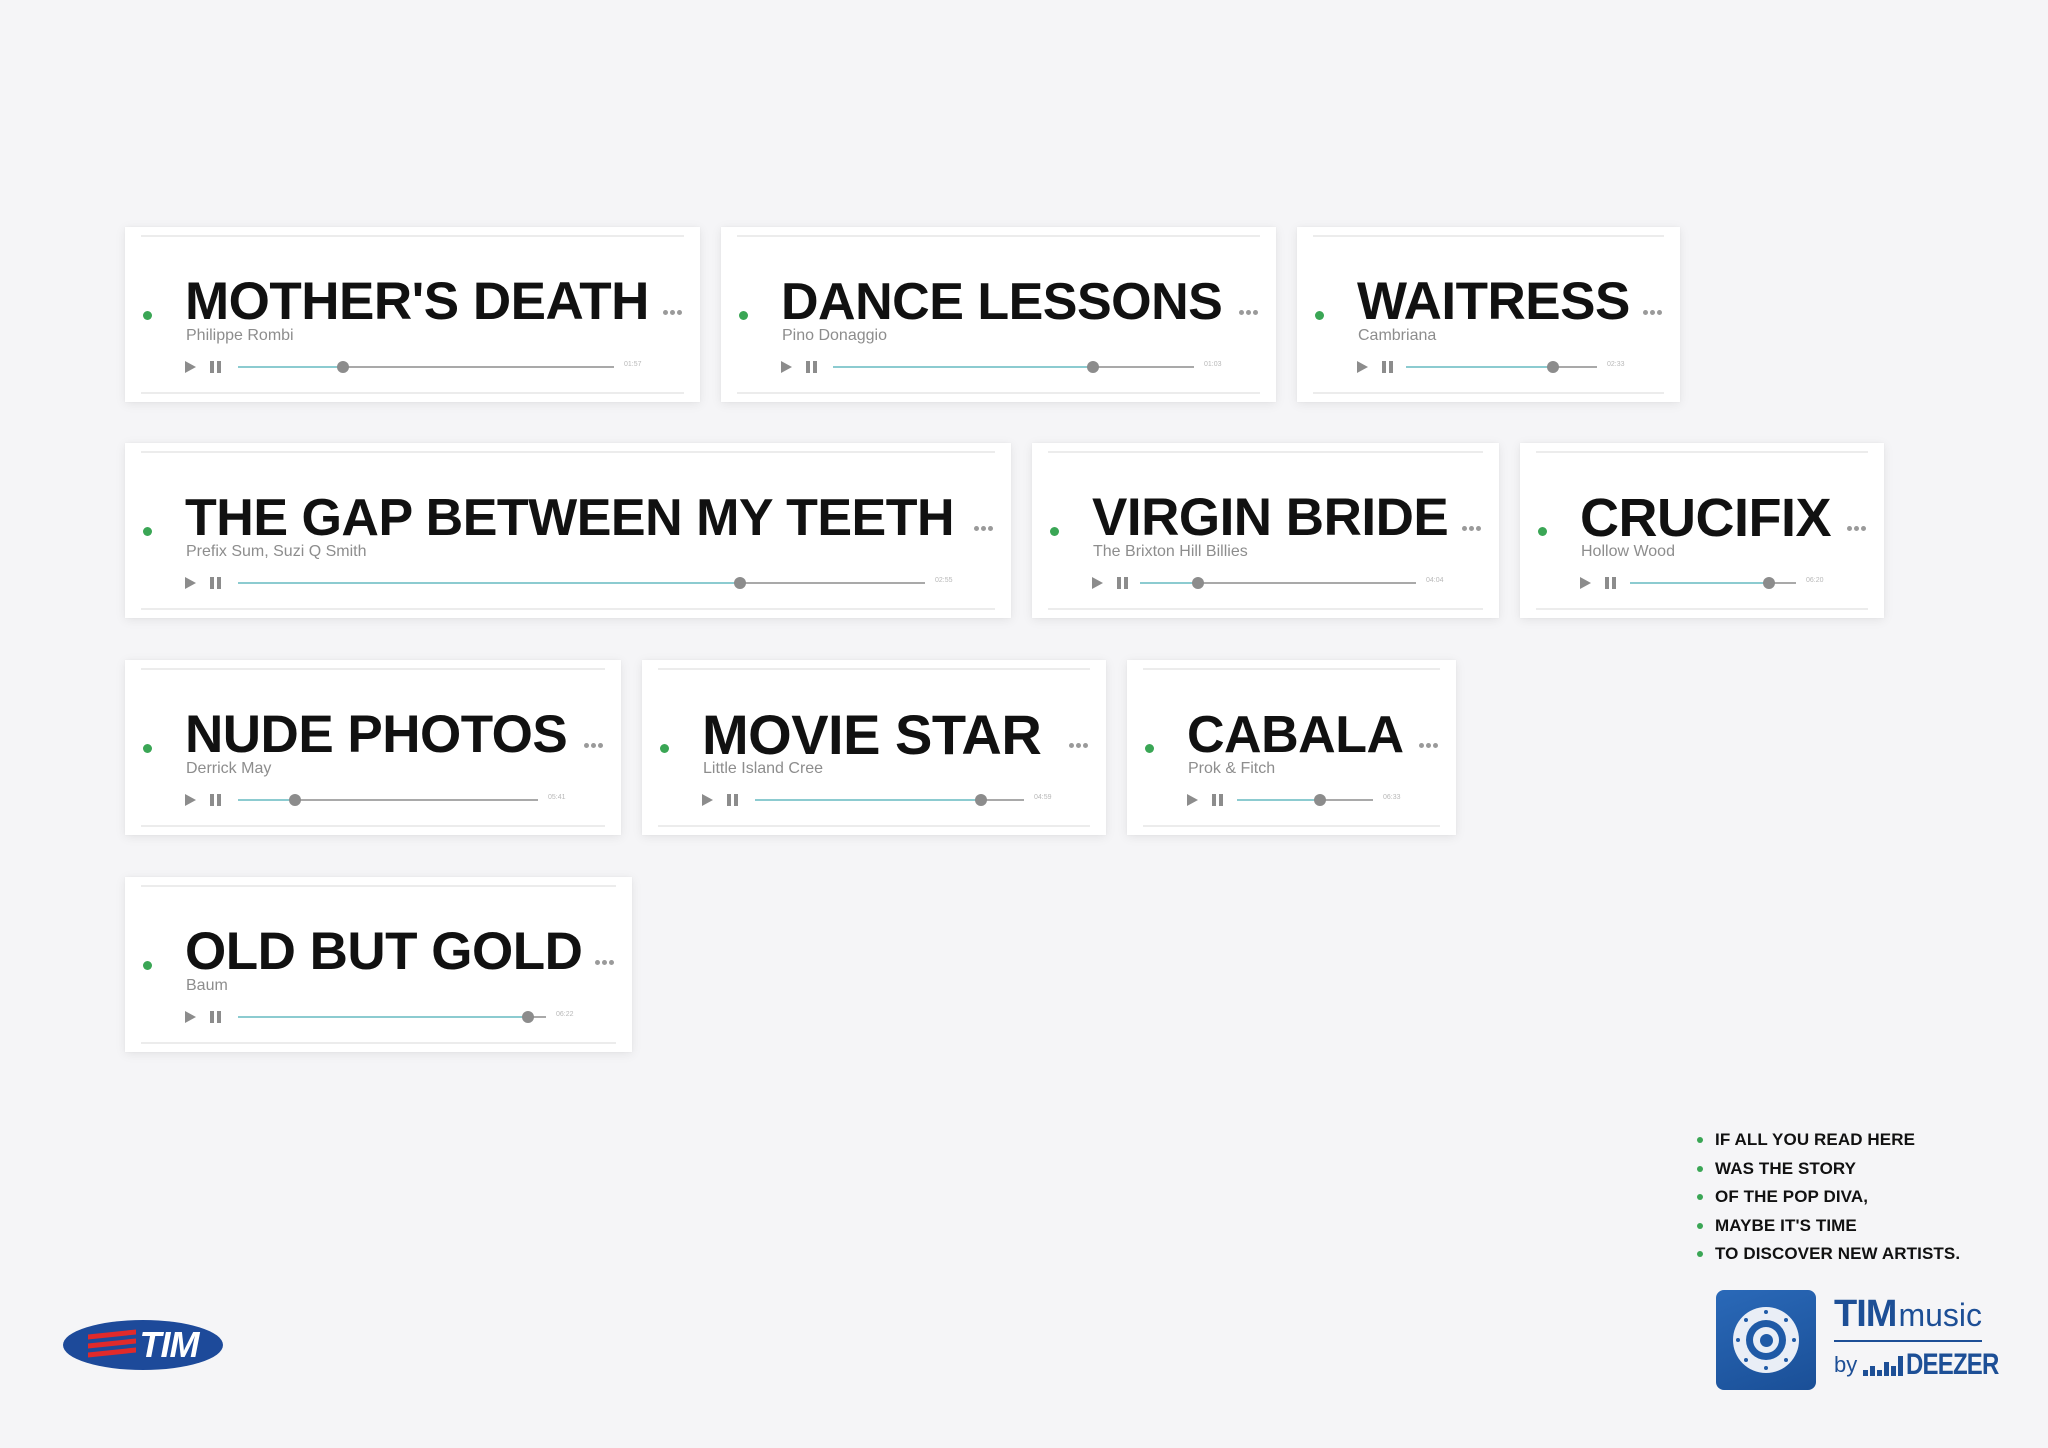 This screenshot has height=1448, width=2048. Describe the element at coordinates (1702, 530) in the screenshot. I see `track-card: CRUCIFIX Hollow Wood 06:20` at that location.